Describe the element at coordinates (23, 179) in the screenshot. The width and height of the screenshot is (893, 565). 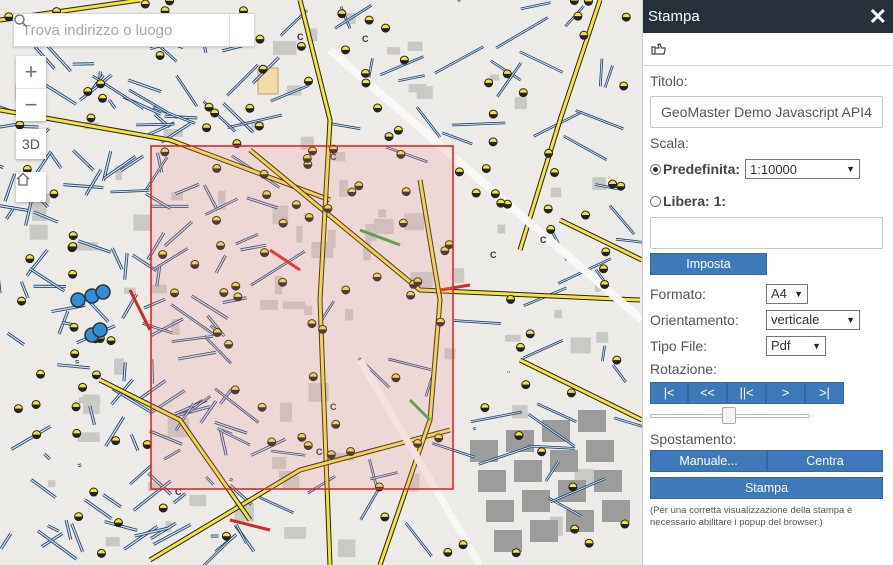
I see `home-icon` at that location.